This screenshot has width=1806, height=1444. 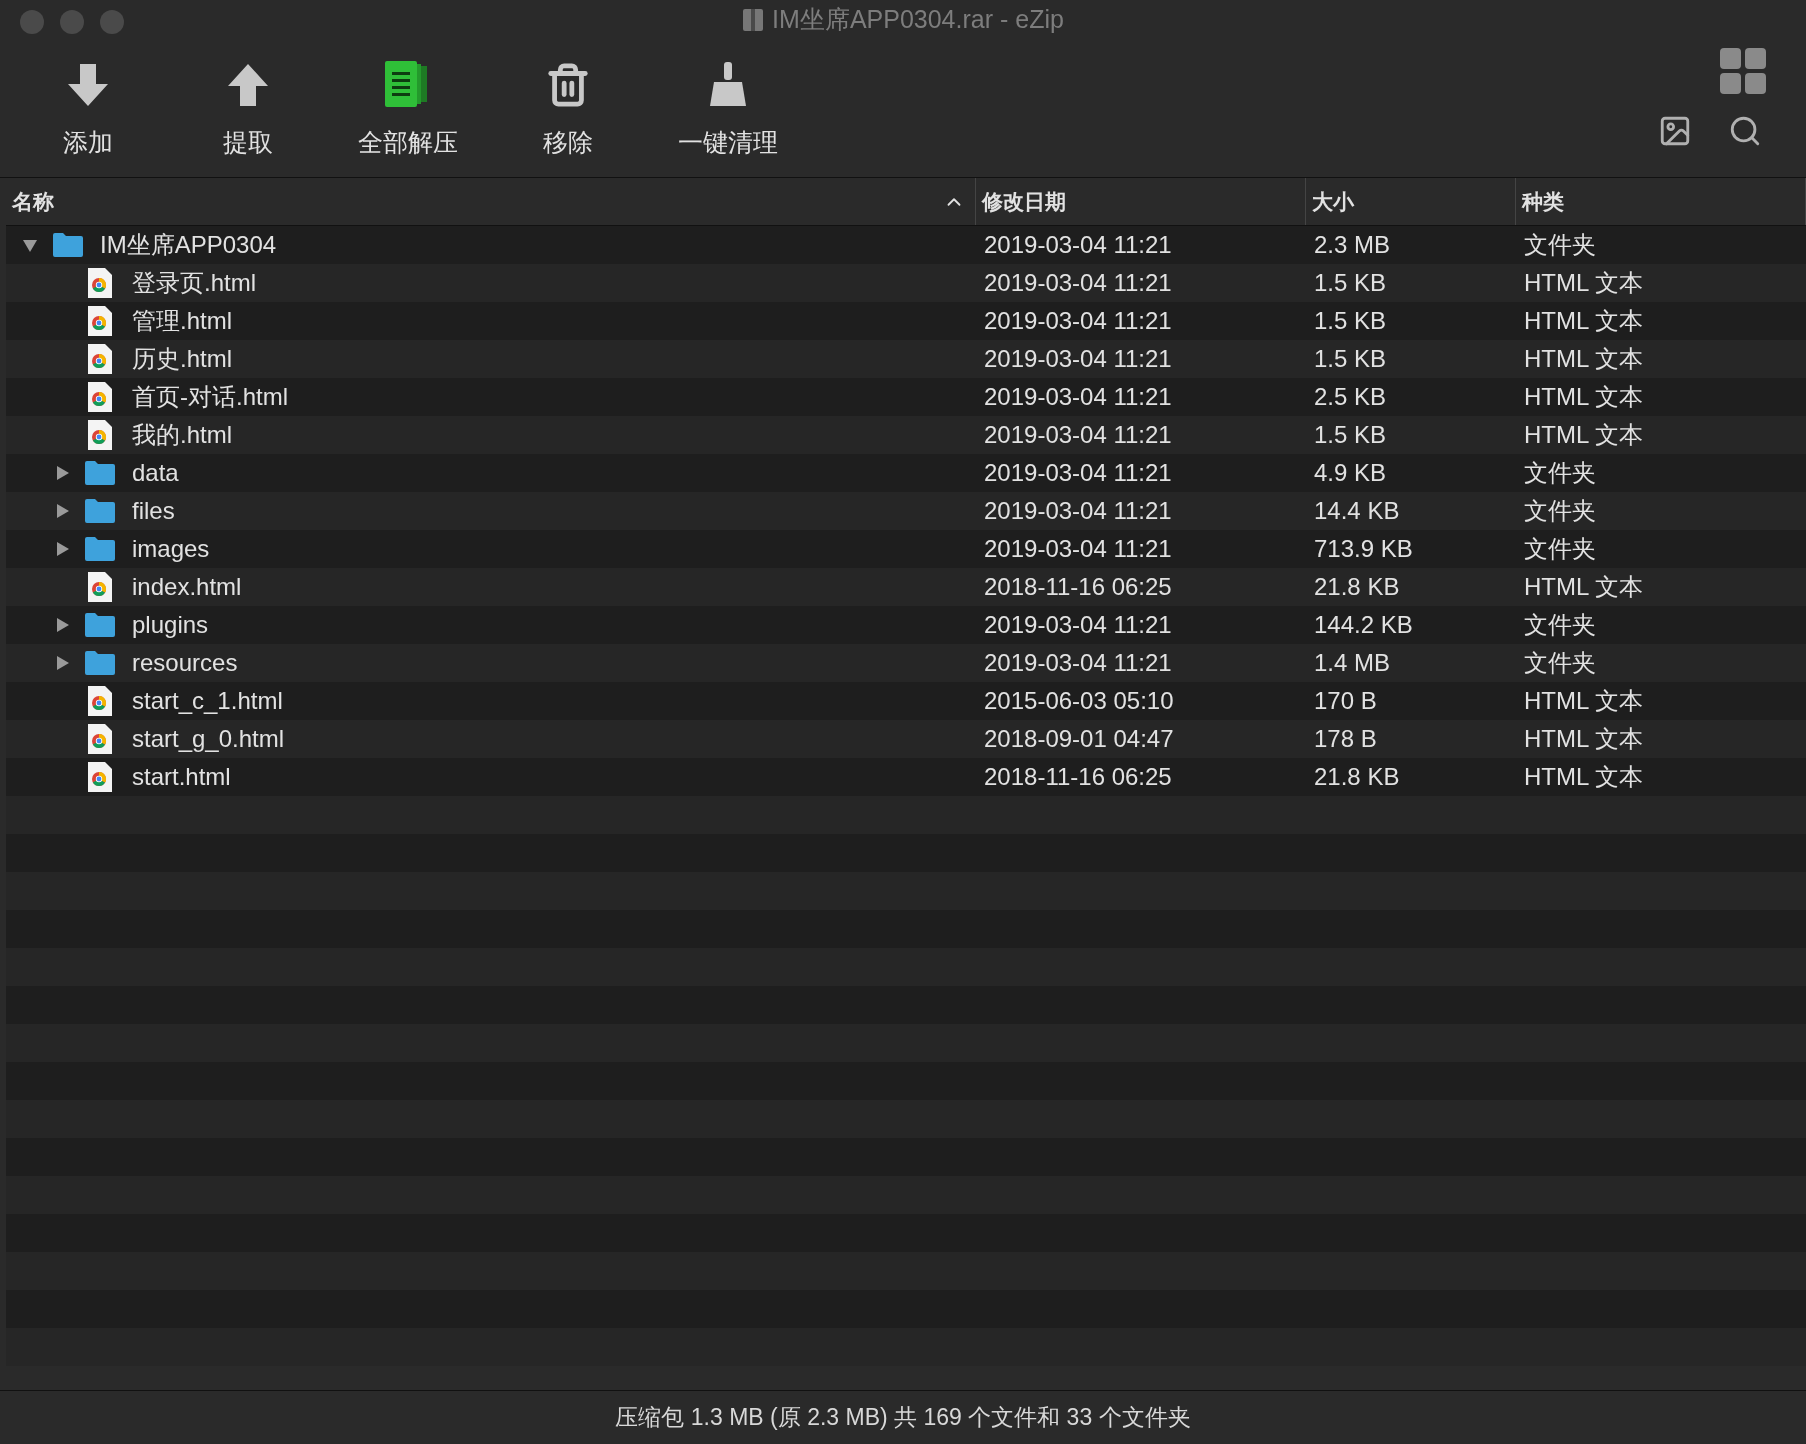 I want to click on grid-view-icon, so click(x=1743, y=71).